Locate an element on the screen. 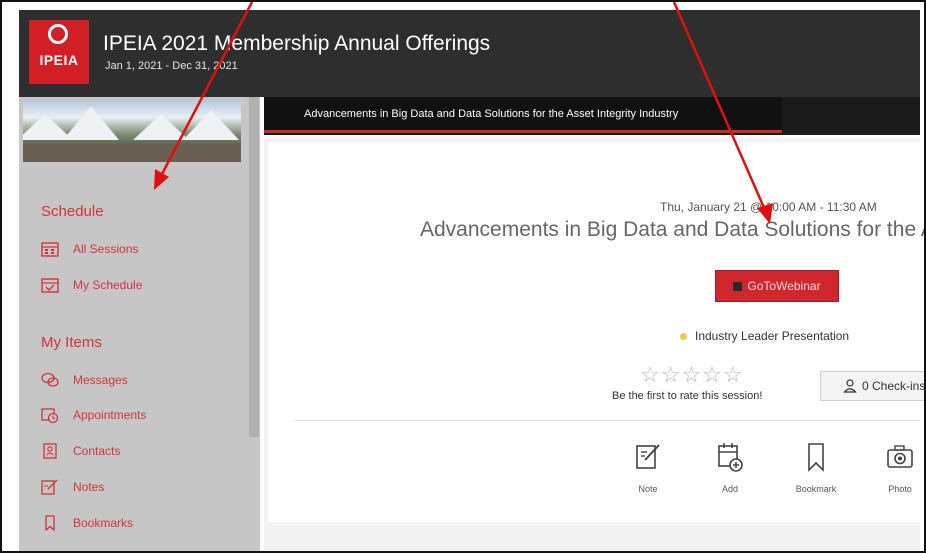 This screenshot has width=926, height=553. logo-ring-icon is located at coordinates (58, 34).